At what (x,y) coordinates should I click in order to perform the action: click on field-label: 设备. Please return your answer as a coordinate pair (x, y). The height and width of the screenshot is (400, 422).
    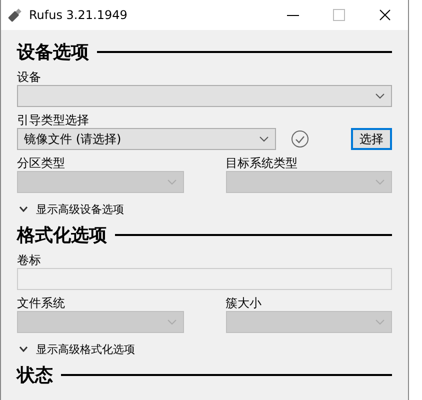
    Looking at the image, I should click on (29, 77).